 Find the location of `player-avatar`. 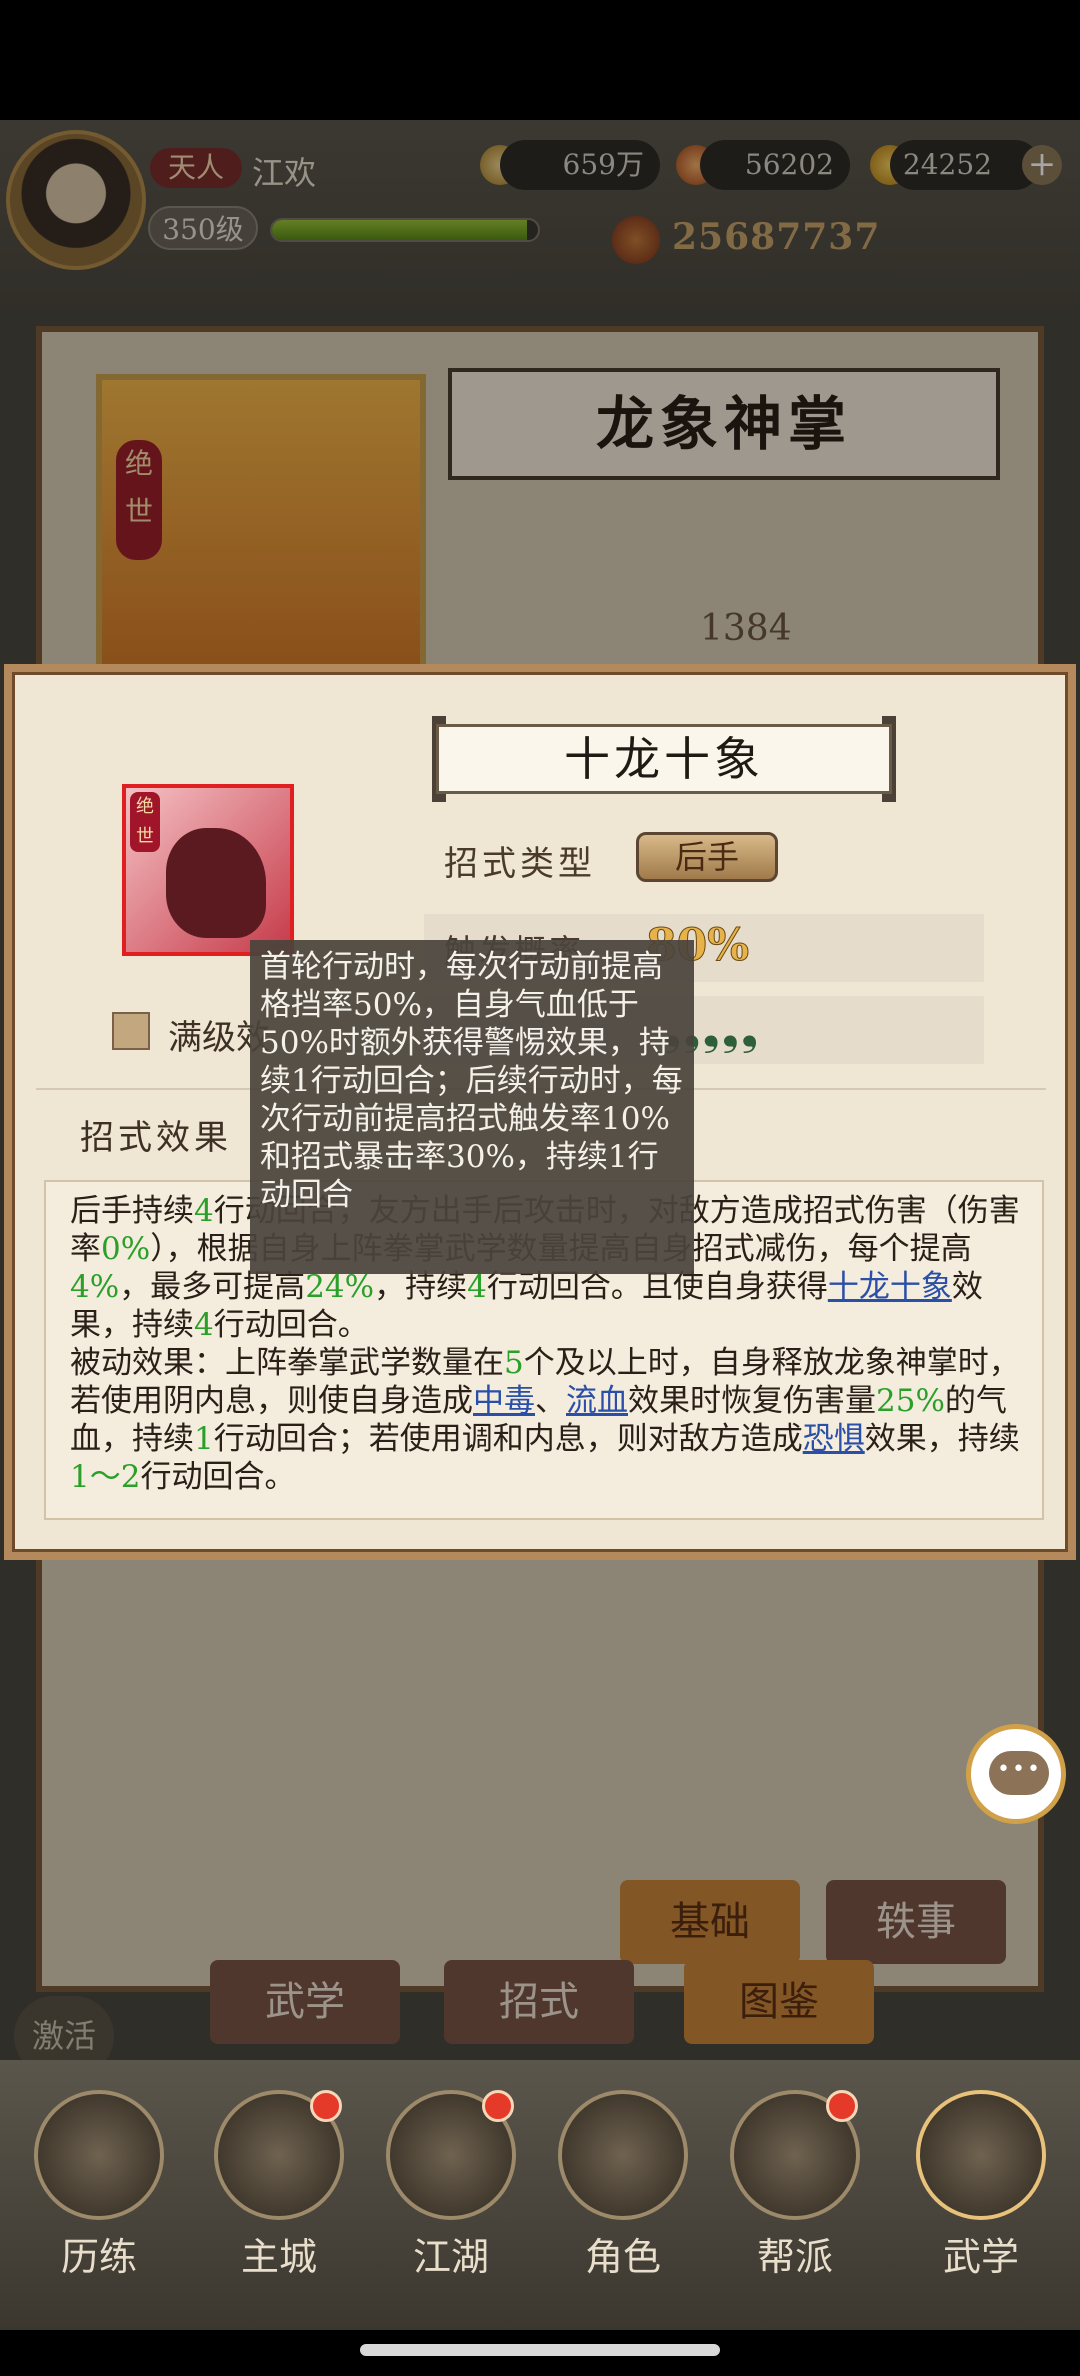

player-avatar is located at coordinates (76, 200).